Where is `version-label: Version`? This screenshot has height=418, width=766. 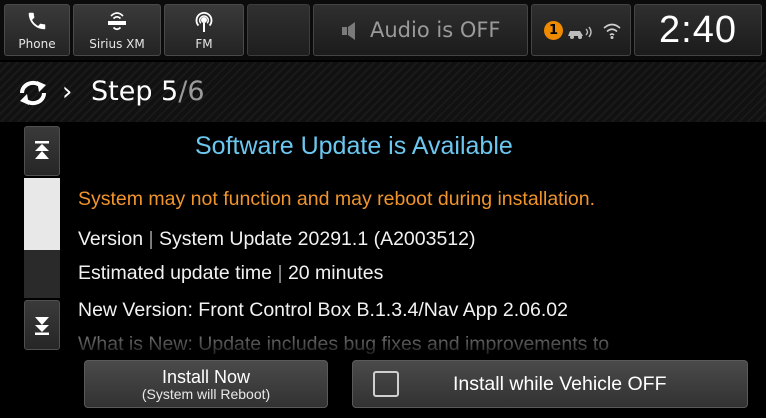 version-label: Version is located at coordinates (111, 239).